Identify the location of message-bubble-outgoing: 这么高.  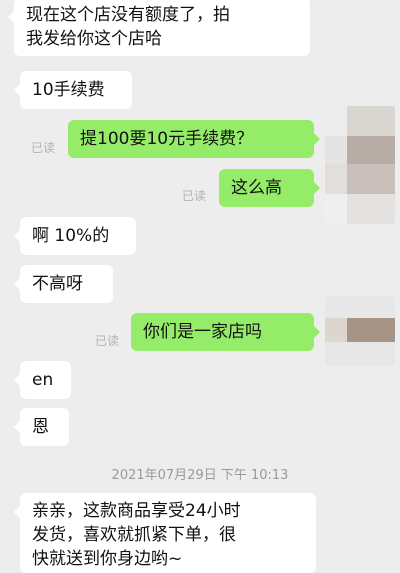
(269, 188).